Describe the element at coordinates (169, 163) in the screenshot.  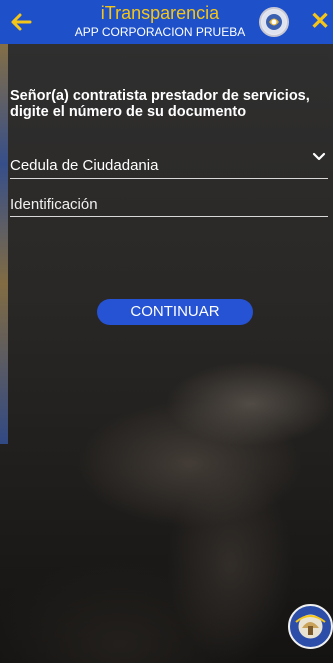
I see `document-type-select: Cedula de Ciudadania` at that location.